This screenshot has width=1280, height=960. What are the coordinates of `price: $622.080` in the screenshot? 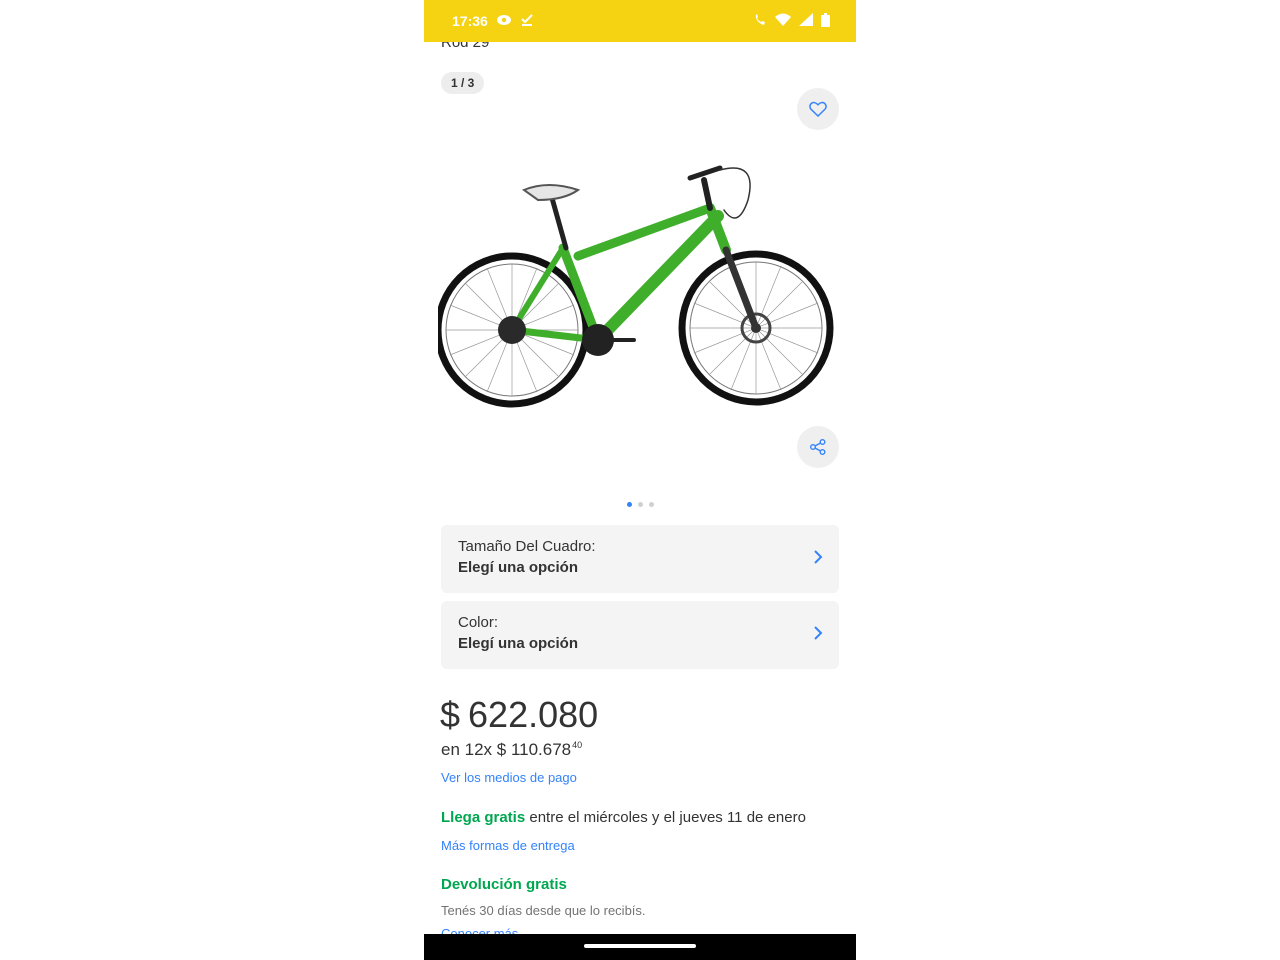 It's located at (519, 715).